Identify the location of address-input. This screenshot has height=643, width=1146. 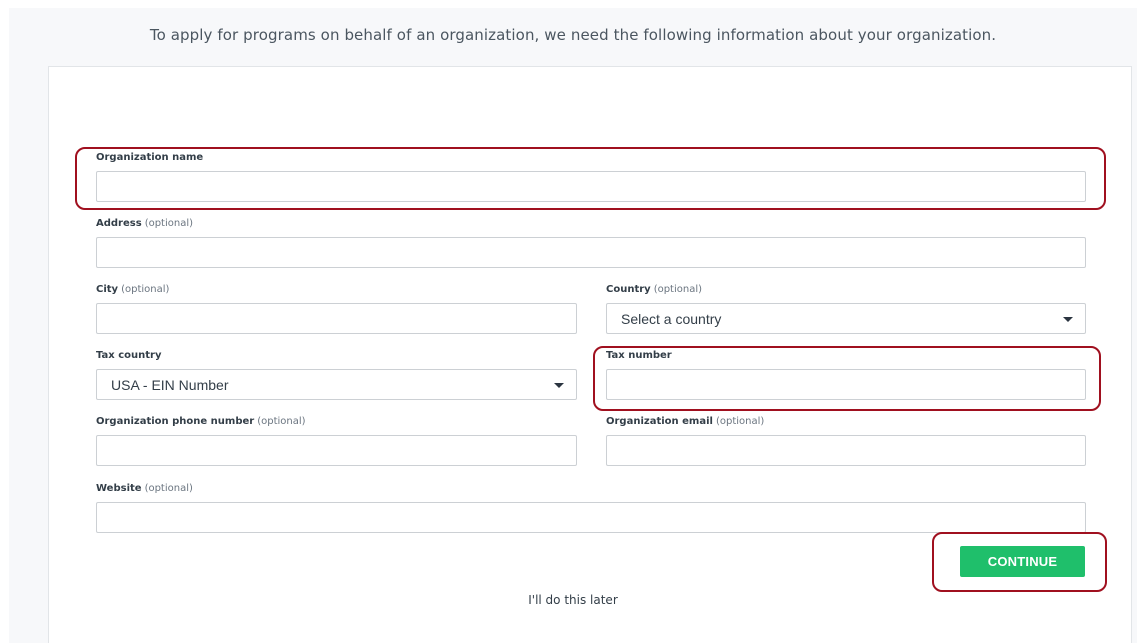
(591, 252).